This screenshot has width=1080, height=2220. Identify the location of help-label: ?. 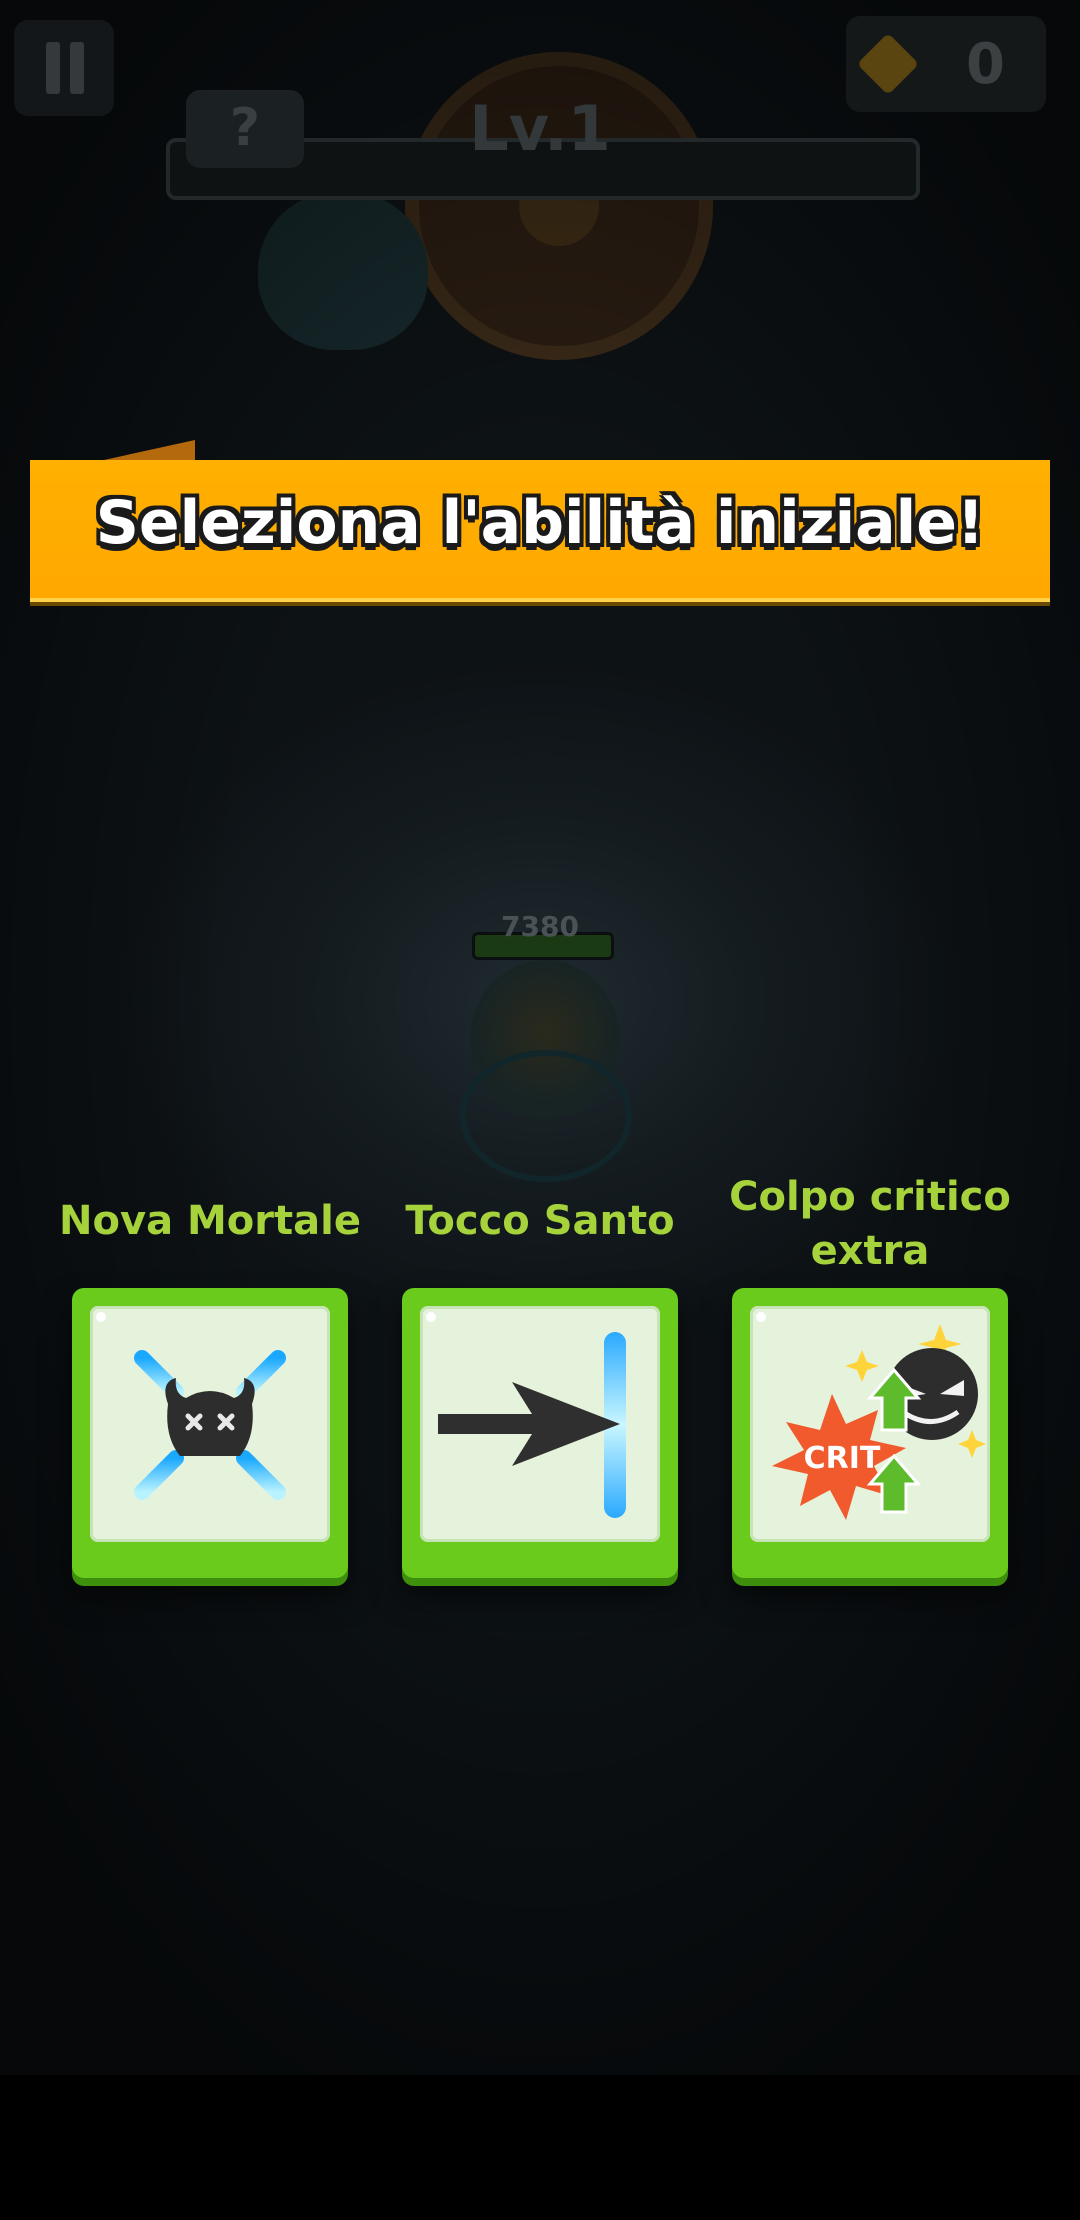
(245, 128).